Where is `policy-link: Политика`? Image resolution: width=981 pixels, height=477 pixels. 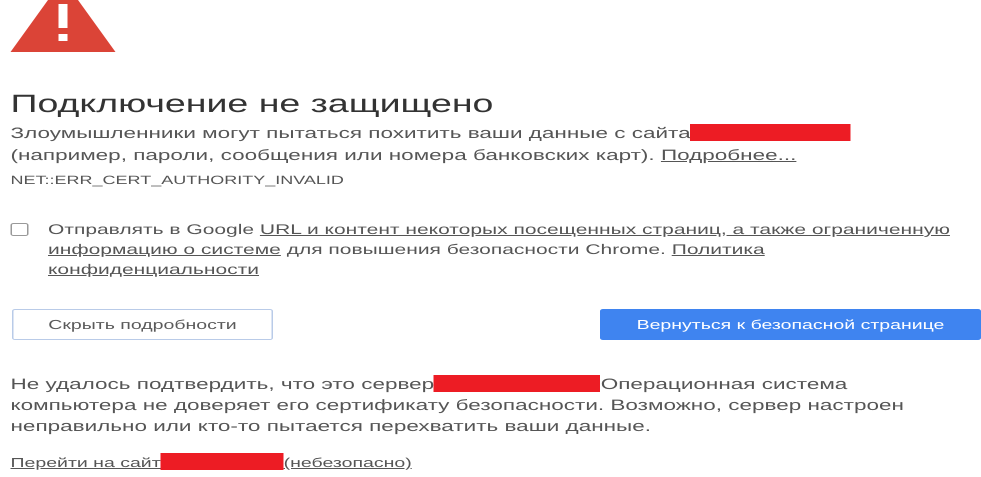 policy-link: Политика is located at coordinates (718, 249).